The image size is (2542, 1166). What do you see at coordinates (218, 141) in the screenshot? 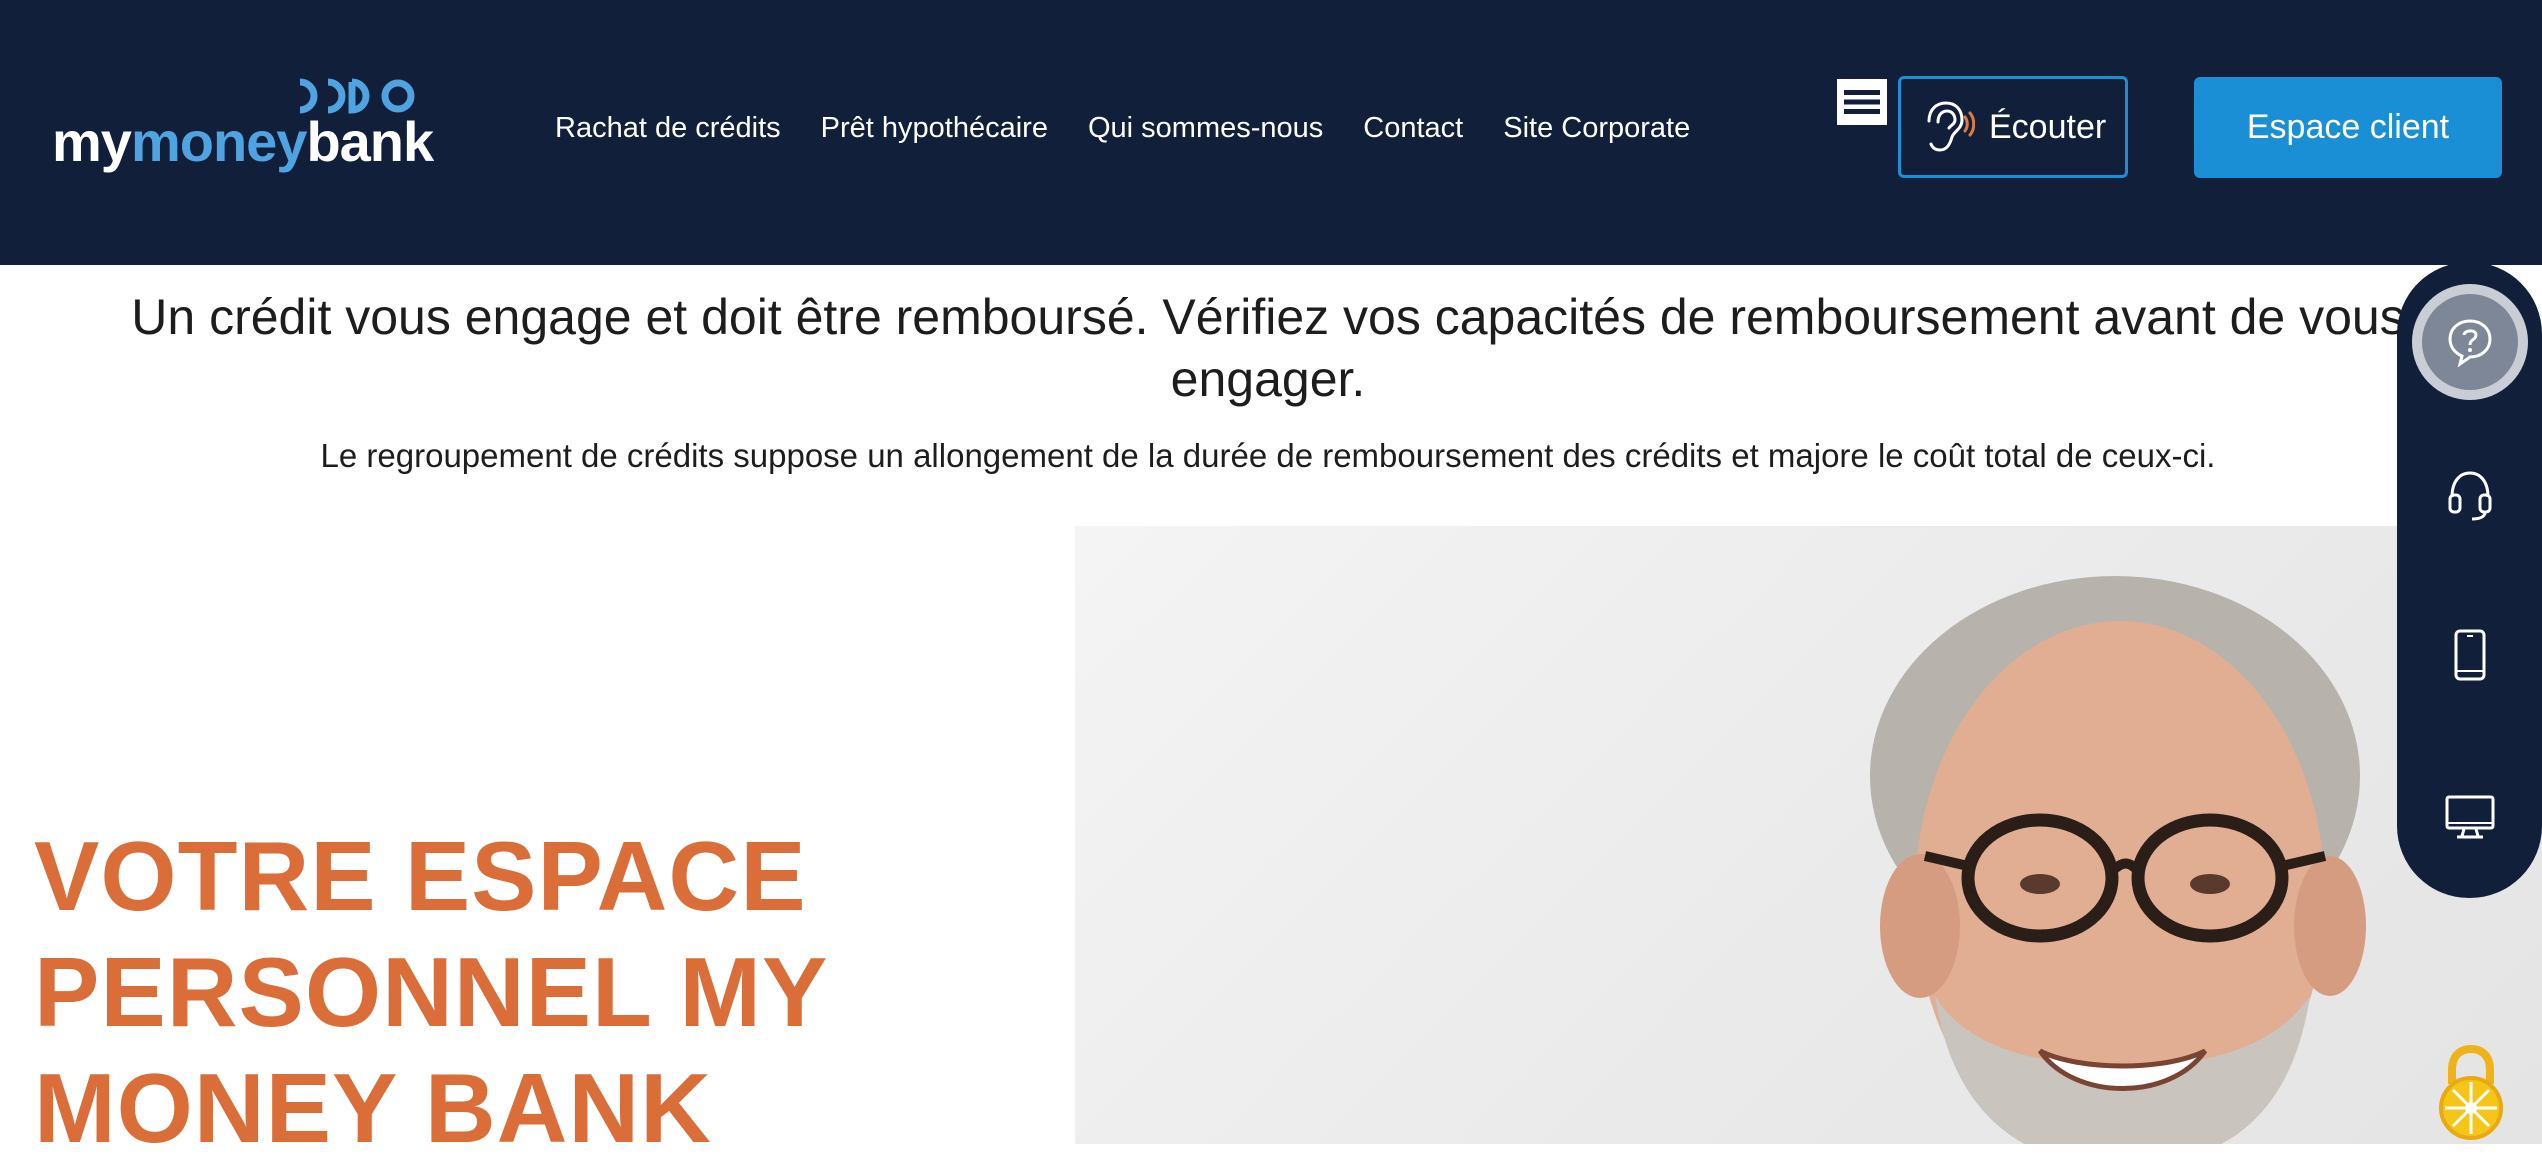
I see `logo-text-money: money` at bounding box center [218, 141].